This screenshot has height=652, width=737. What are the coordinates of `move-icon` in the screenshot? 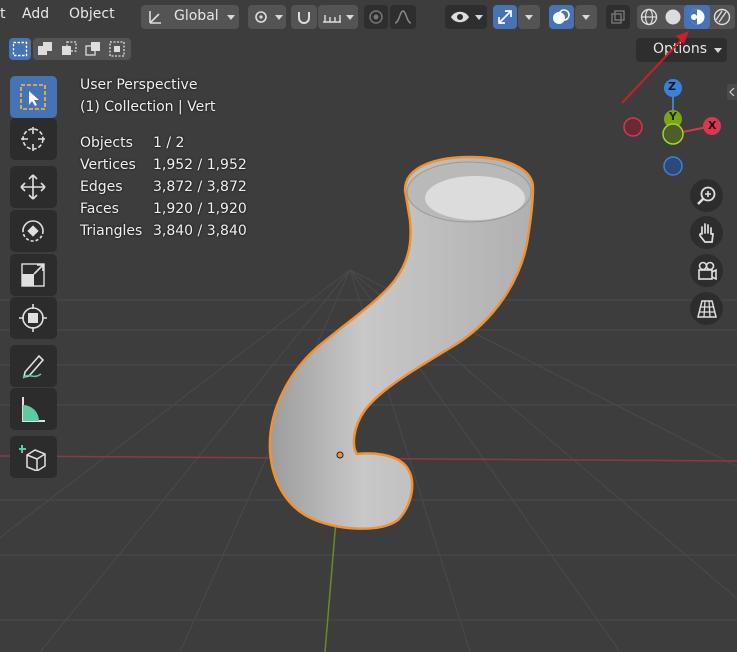 It's located at (33, 187).